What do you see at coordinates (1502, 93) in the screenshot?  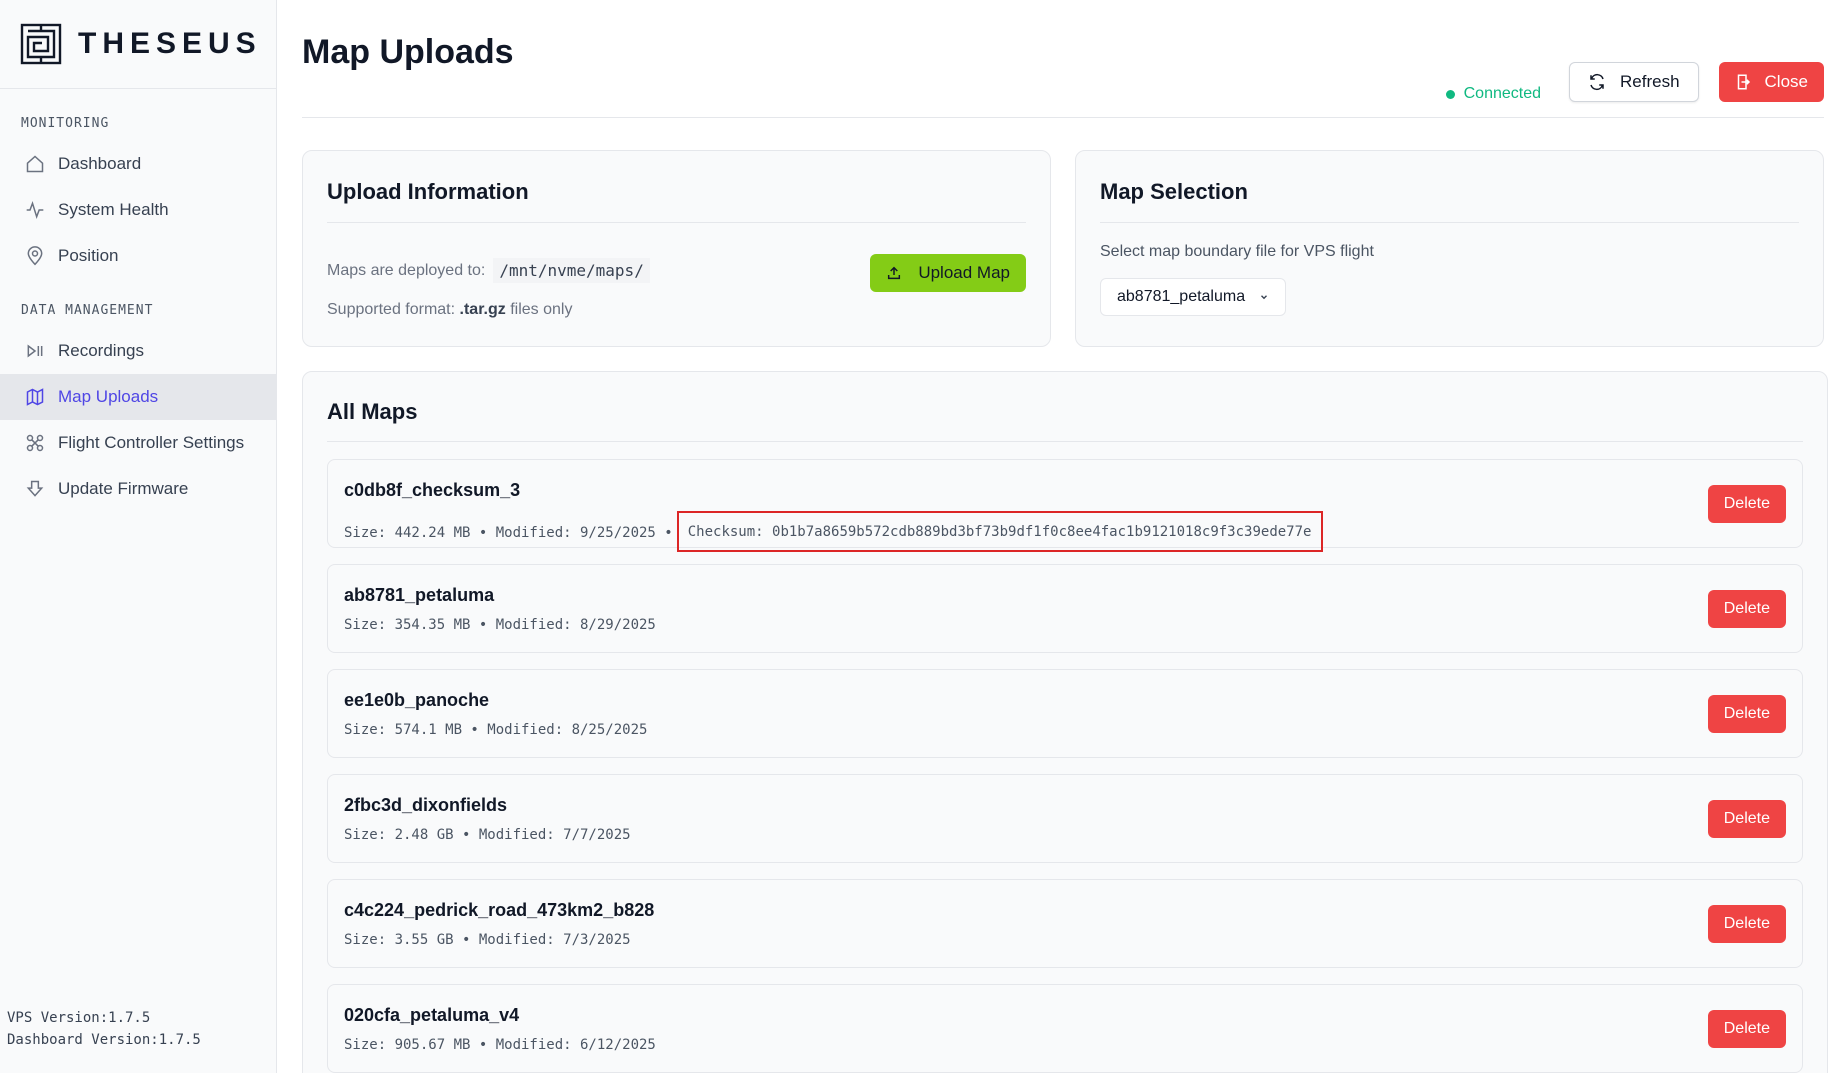 I see `status-label: Connected` at bounding box center [1502, 93].